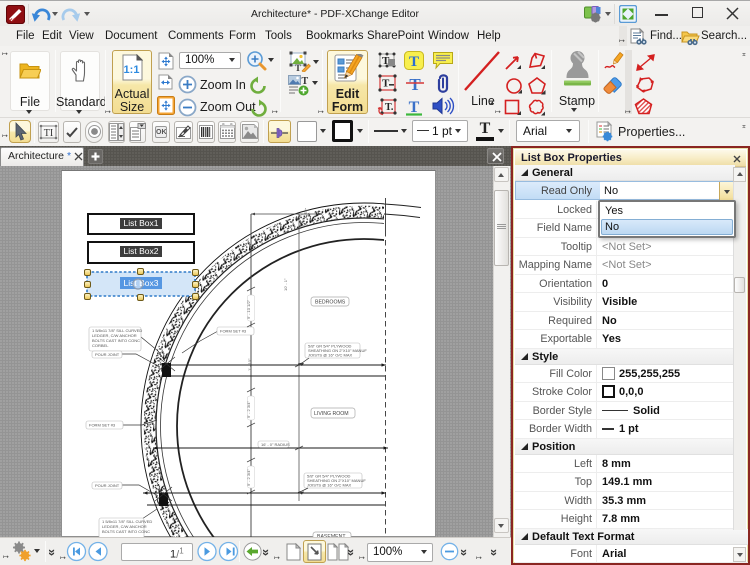 The width and height of the screenshot is (750, 565). What do you see at coordinates (249, 364) in the screenshot?
I see `svg-text: 1' - 10"` at bounding box center [249, 364].